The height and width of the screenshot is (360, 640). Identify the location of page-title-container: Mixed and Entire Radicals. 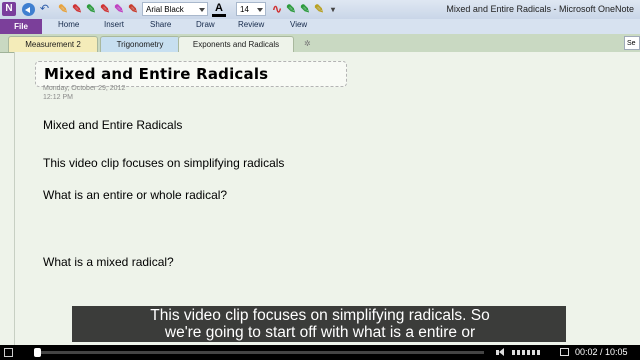
(191, 74).